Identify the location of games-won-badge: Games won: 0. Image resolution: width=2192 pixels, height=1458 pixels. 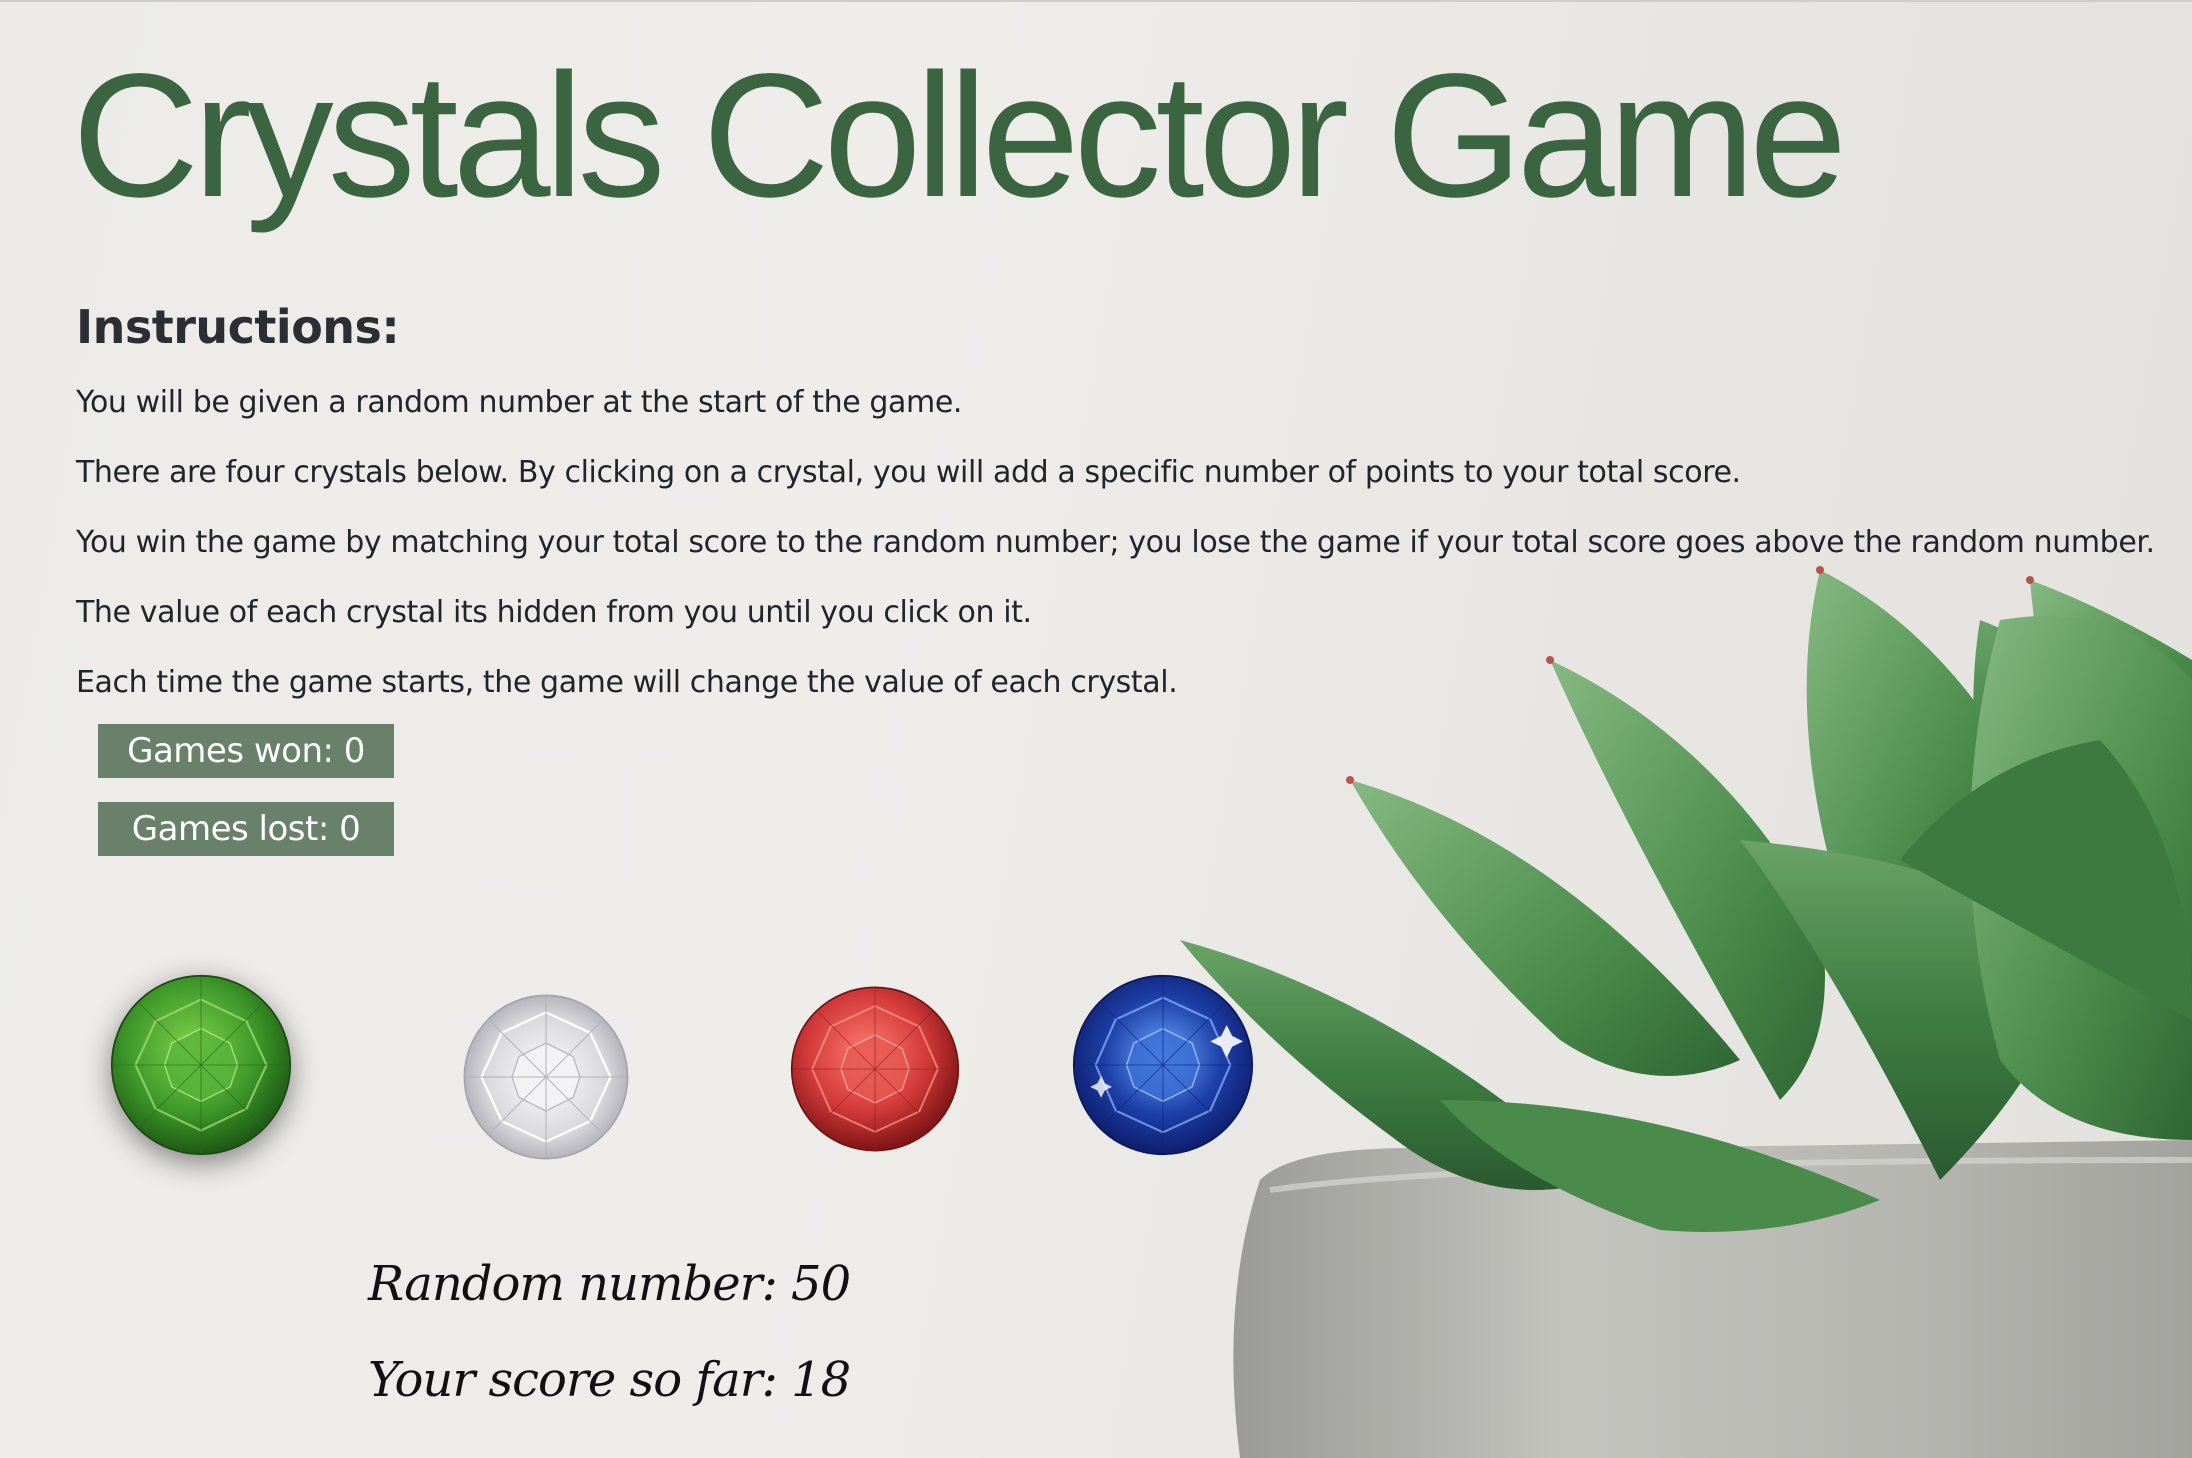
(246, 751).